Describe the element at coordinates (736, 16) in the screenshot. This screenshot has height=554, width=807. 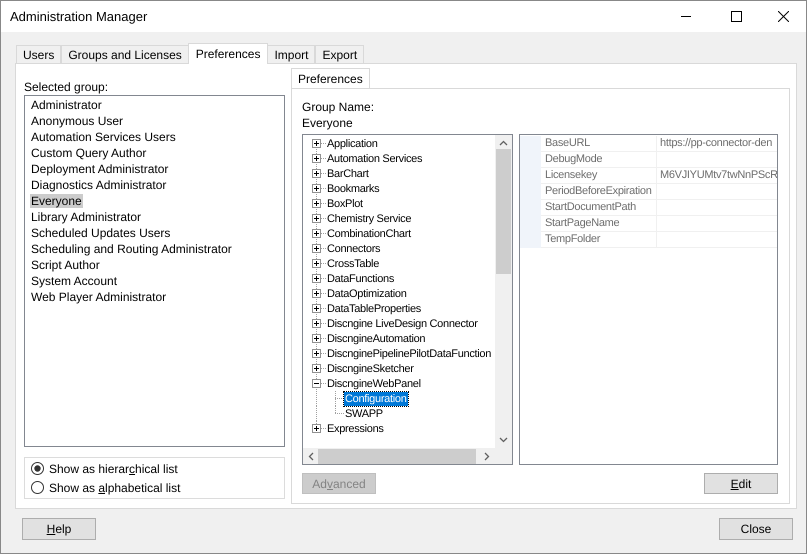
I see `maximize-icon` at that location.